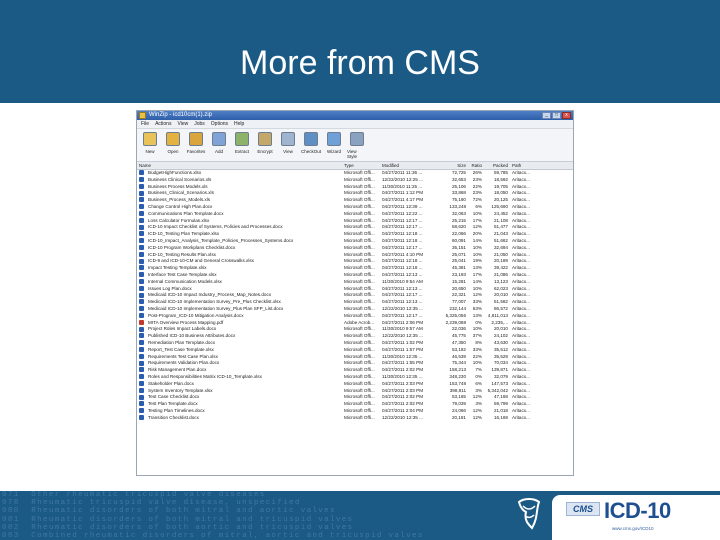  What do you see at coordinates (180, 390) in the screenshot?
I see `file-name: System Inventory Template.xlsx` at bounding box center [180, 390].